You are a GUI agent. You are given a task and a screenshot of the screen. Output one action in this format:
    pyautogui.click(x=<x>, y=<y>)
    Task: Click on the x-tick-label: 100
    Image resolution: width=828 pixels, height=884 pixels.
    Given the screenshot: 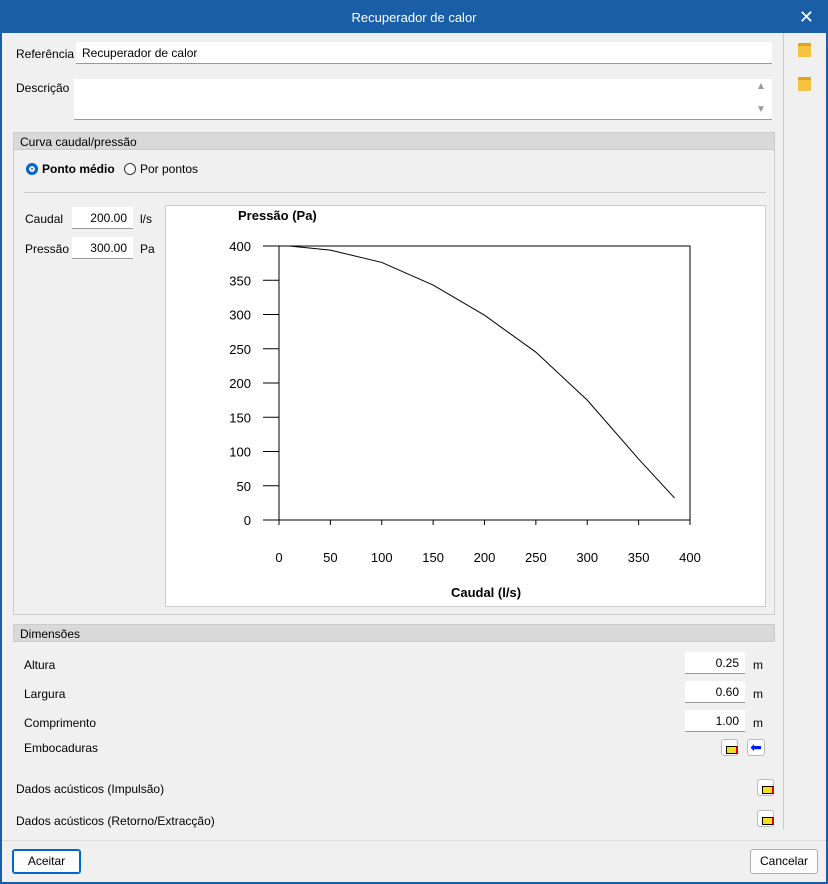 What is the action you would take?
    pyautogui.click(x=382, y=557)
    